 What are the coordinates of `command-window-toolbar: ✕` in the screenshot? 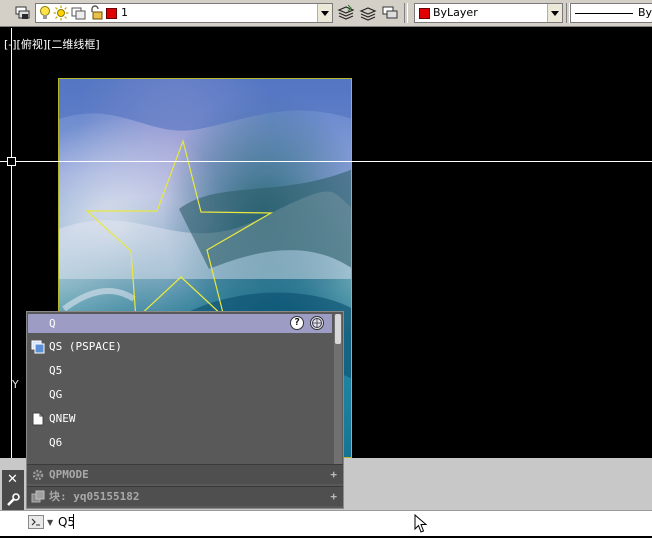 It's located at (13, 490).